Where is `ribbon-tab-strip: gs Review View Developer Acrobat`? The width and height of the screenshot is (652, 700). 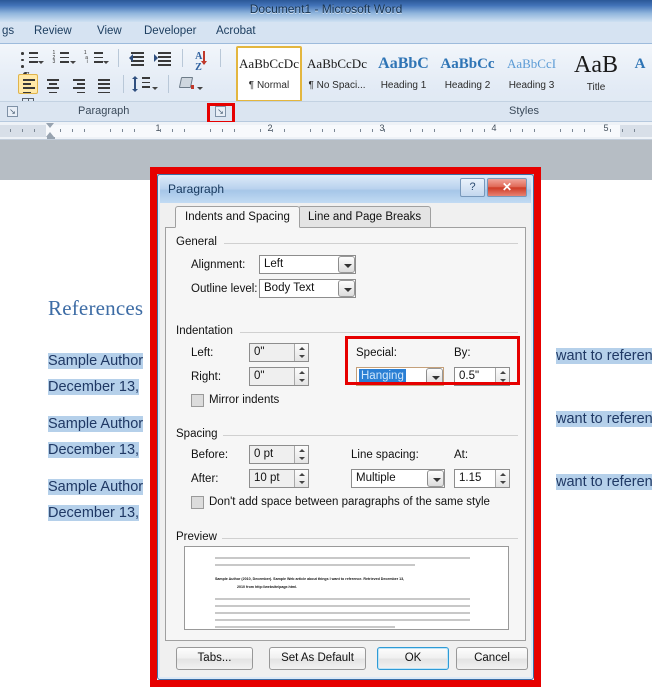 ribbon-tab-strip: gs Review View Developer Acrobat is located at coordinates (326, 33).